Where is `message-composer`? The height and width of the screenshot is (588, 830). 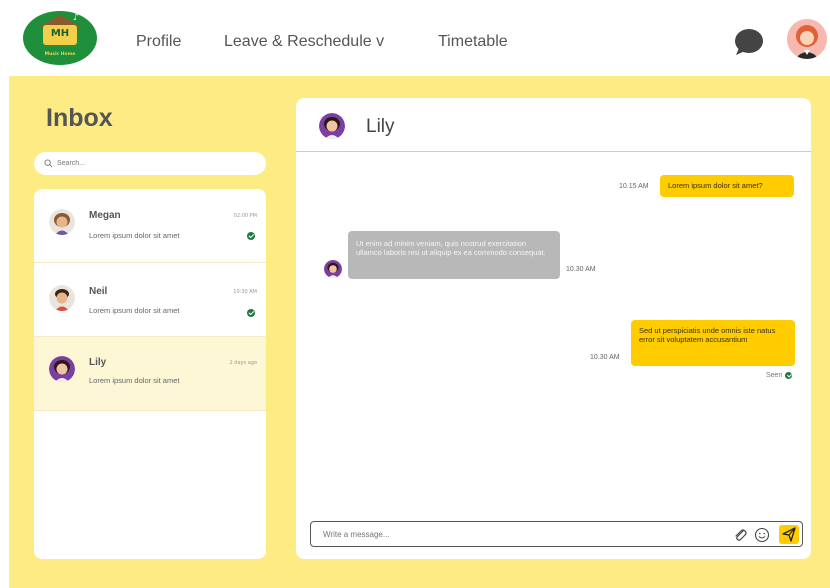
message-composer is located at coordinates (556, 534).